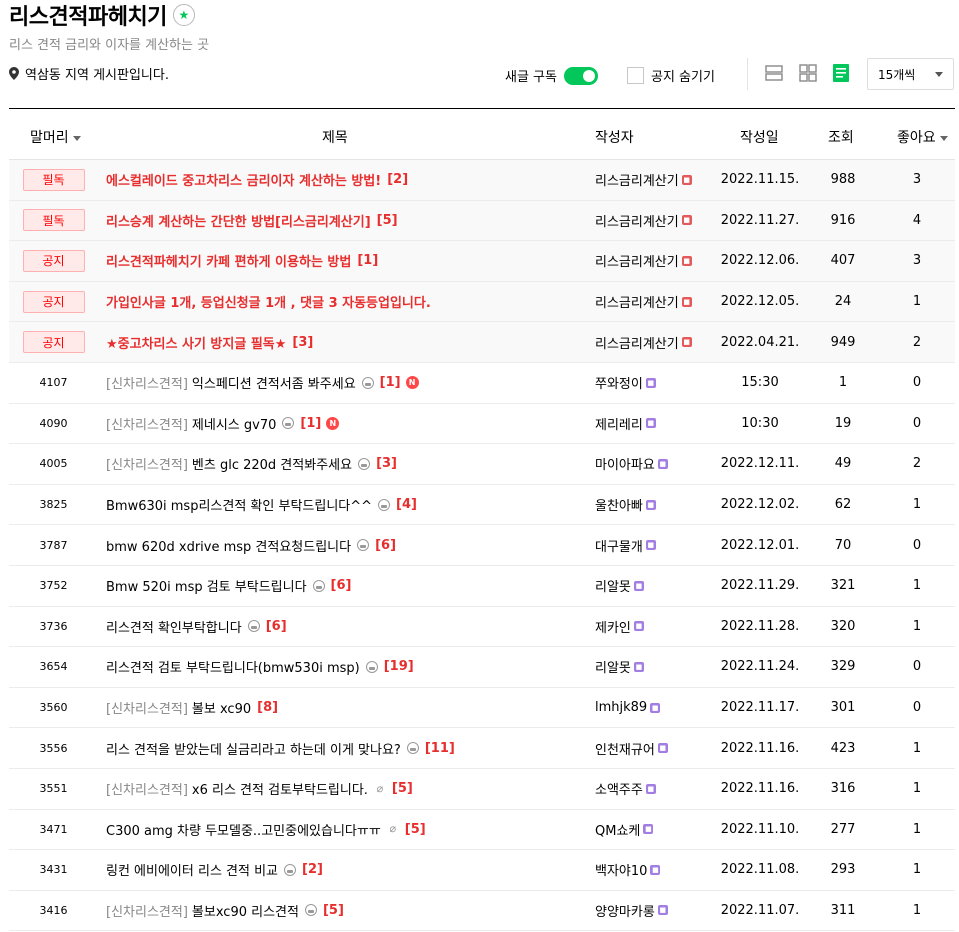 This screenshot has height=932, width=959. What do you see at coordinates (192, 869) in the screenshot?
I see `article-title-link: 링컨 에비에이터 리스 견적 비교` at bounding box center [192, 869].